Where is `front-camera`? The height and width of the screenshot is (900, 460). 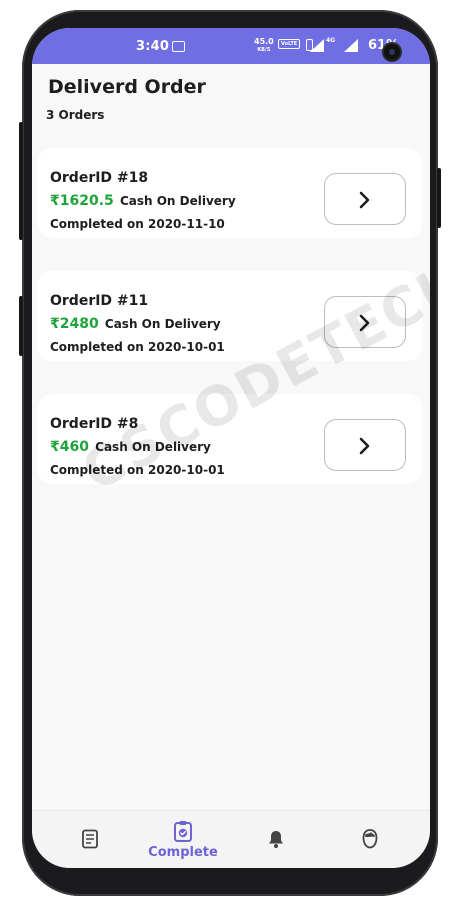 front-camera is located at coordinates (392, 52).